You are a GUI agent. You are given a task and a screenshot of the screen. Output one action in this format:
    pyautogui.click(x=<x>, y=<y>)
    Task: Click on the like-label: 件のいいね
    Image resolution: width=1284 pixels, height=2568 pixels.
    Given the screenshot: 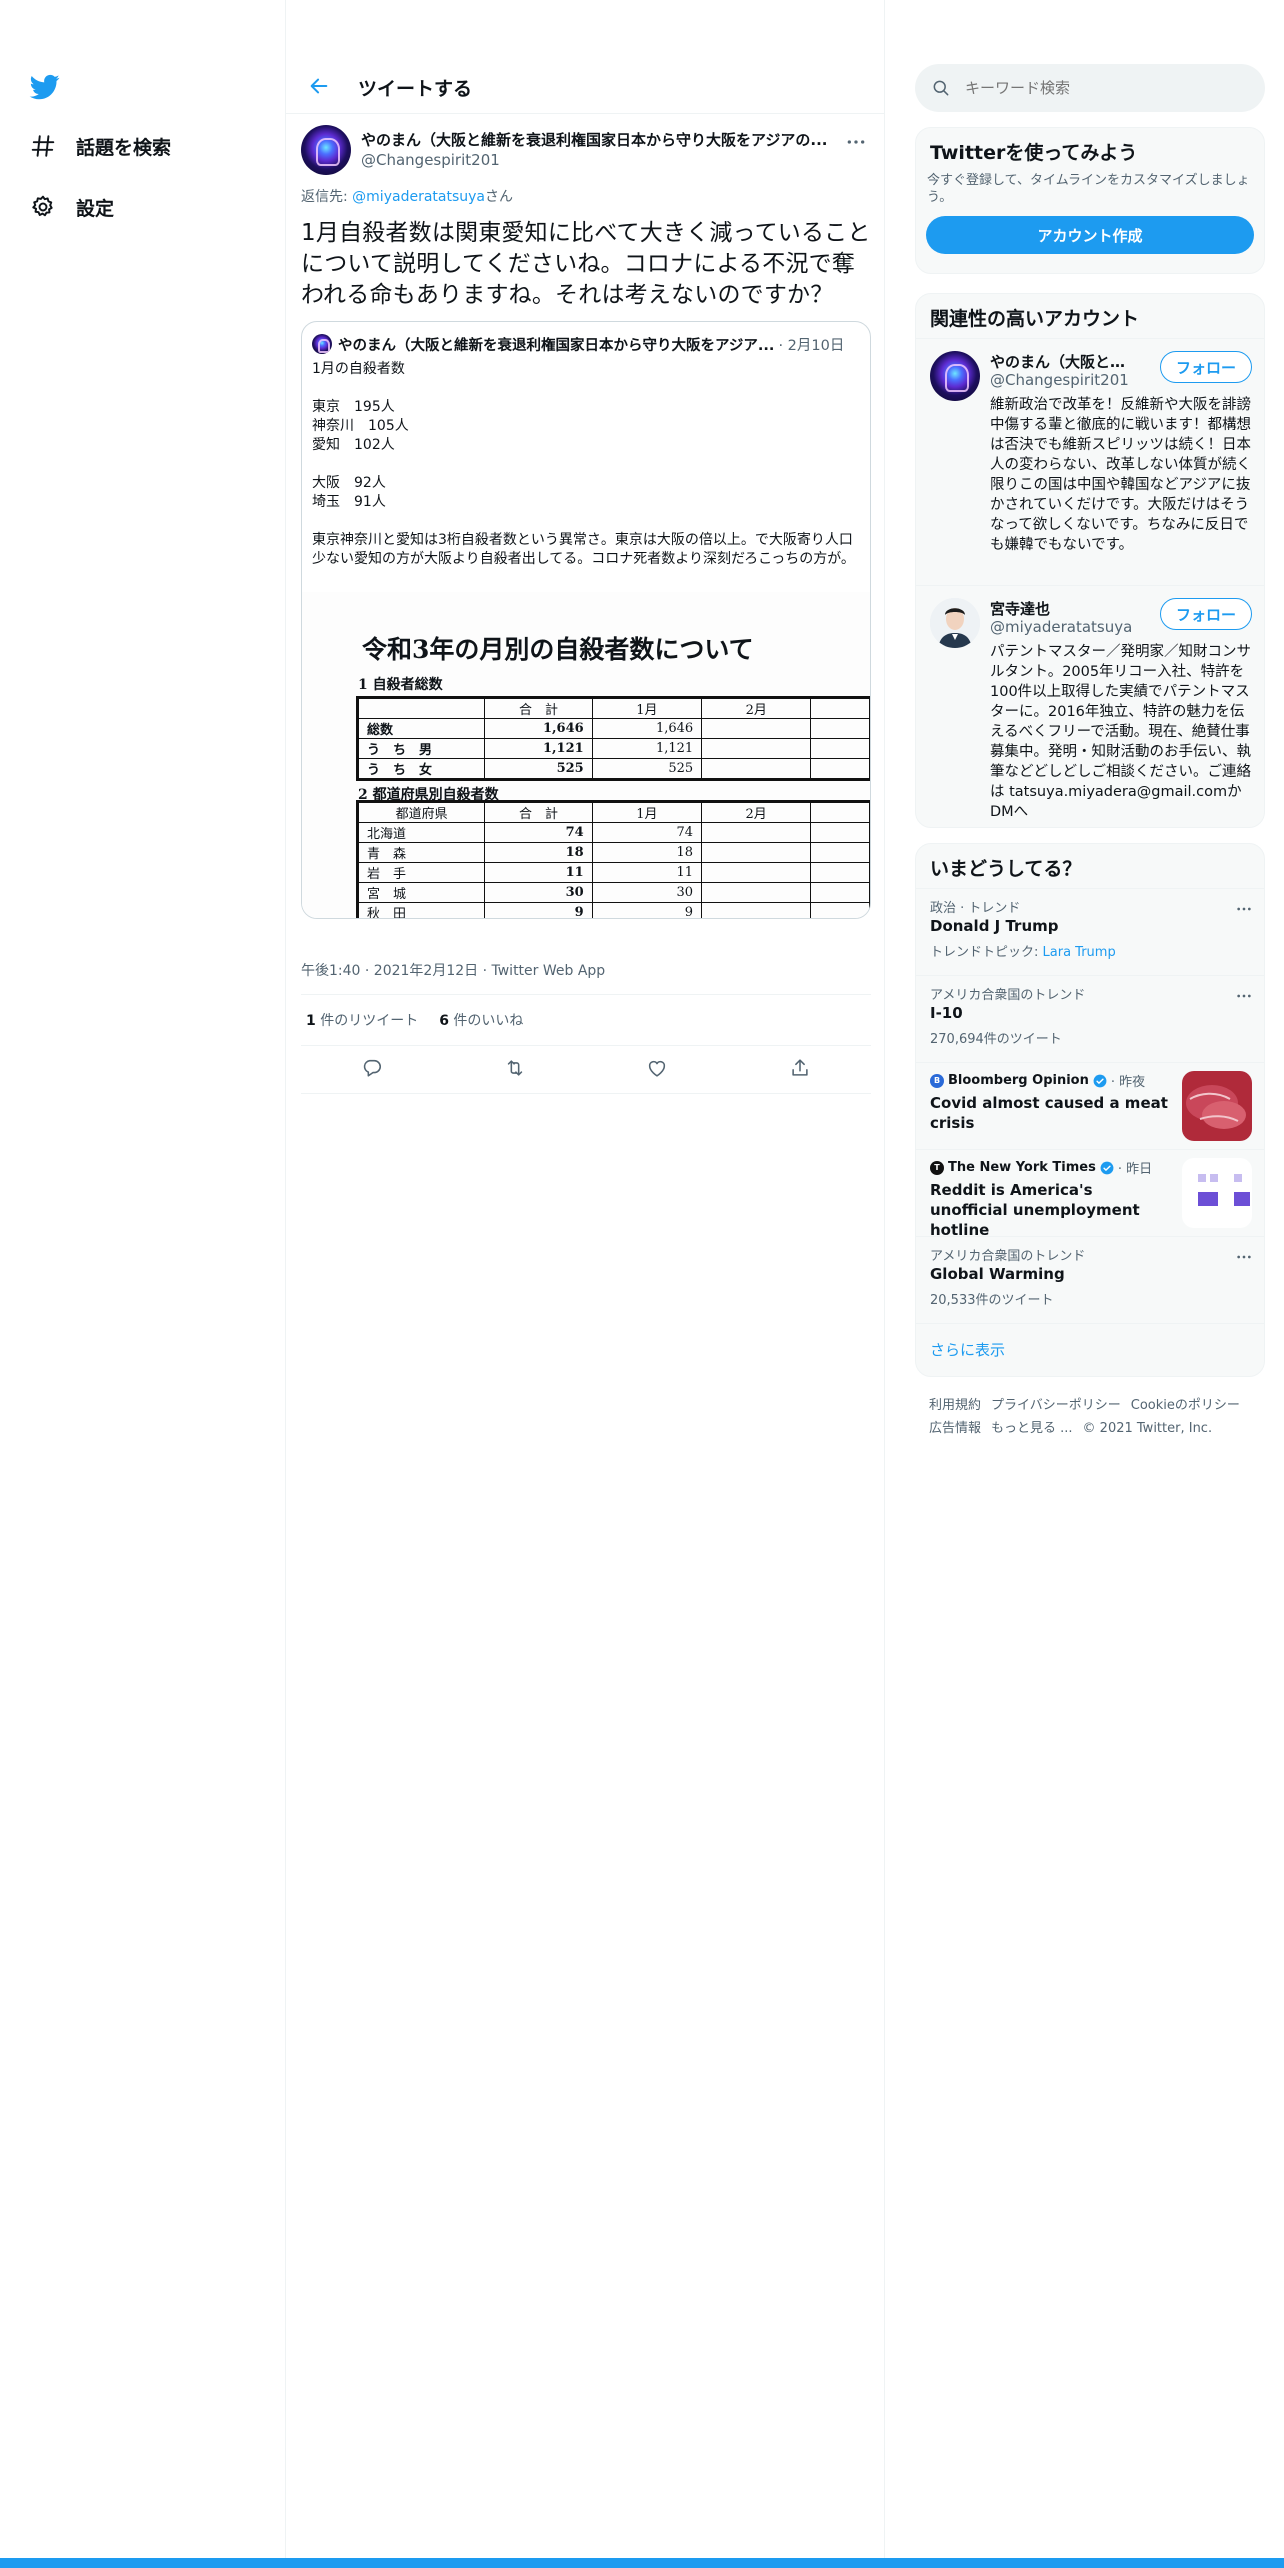 What is the action you would take?
    pyautogui.click(x=486, y=1021)
    